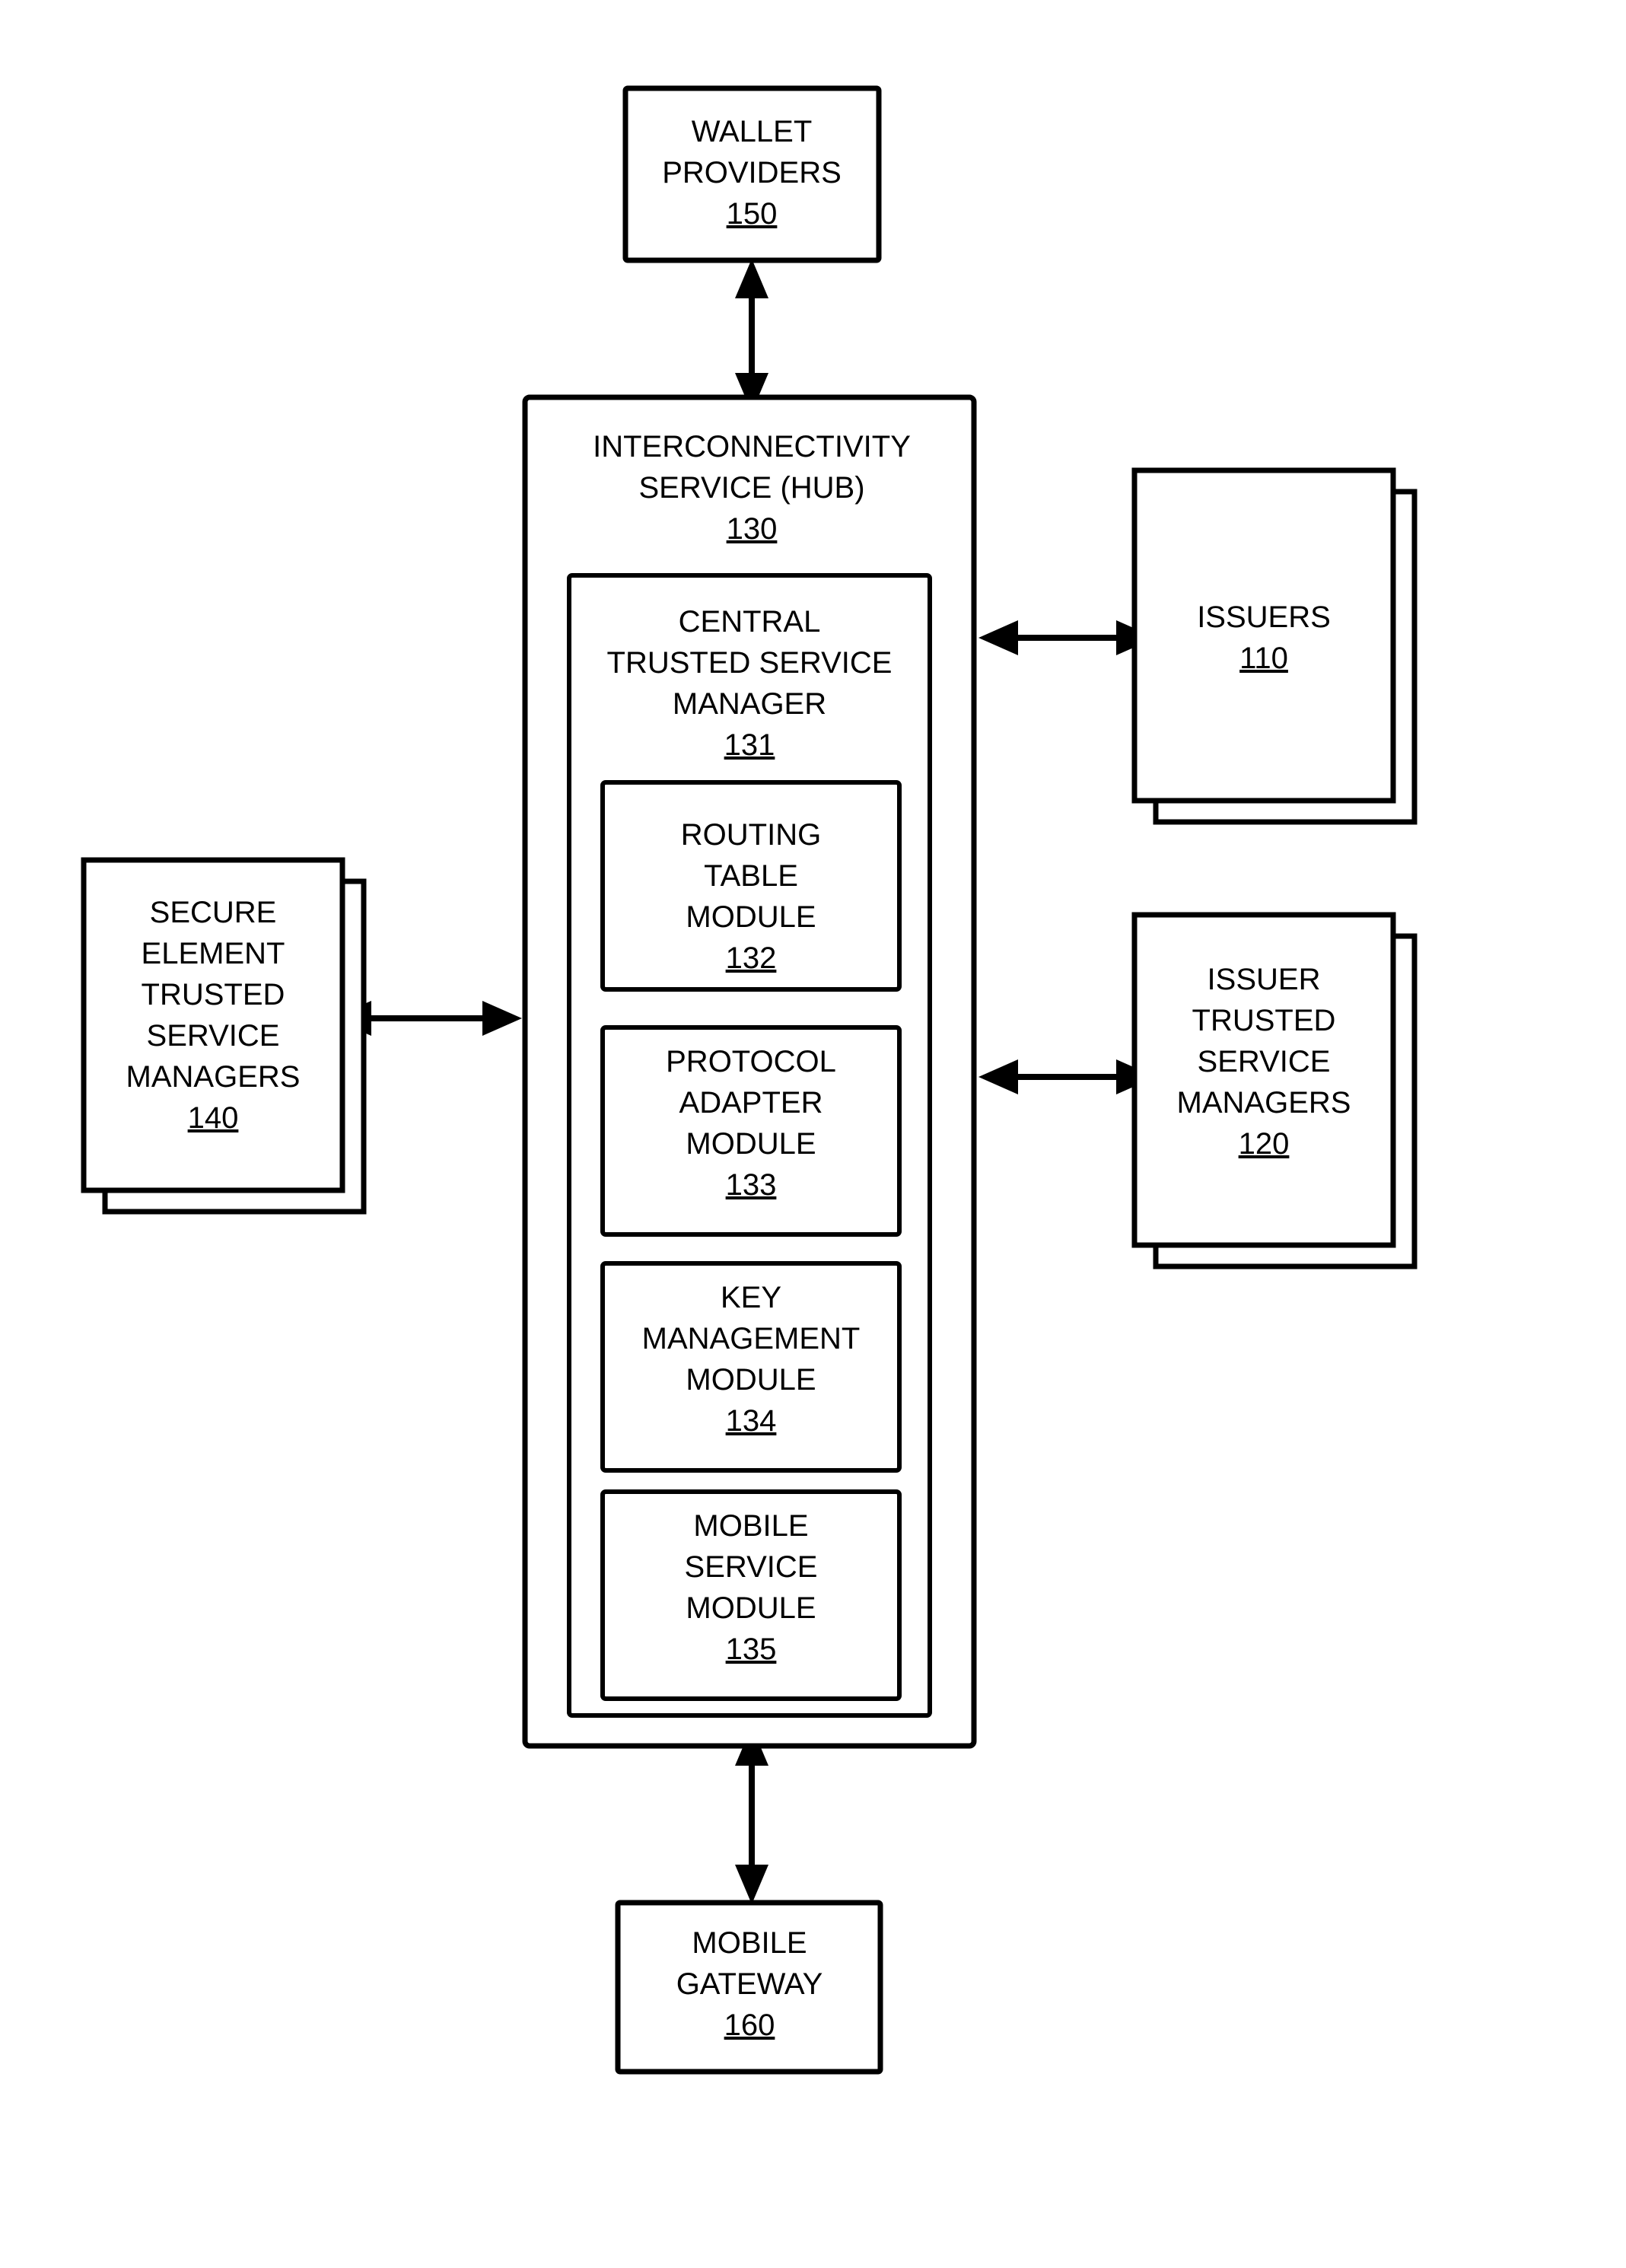 The image size is (1626, 2268). I want to click on issuer-tsm-line-1: TRUSTED, so click(1264, 1020).